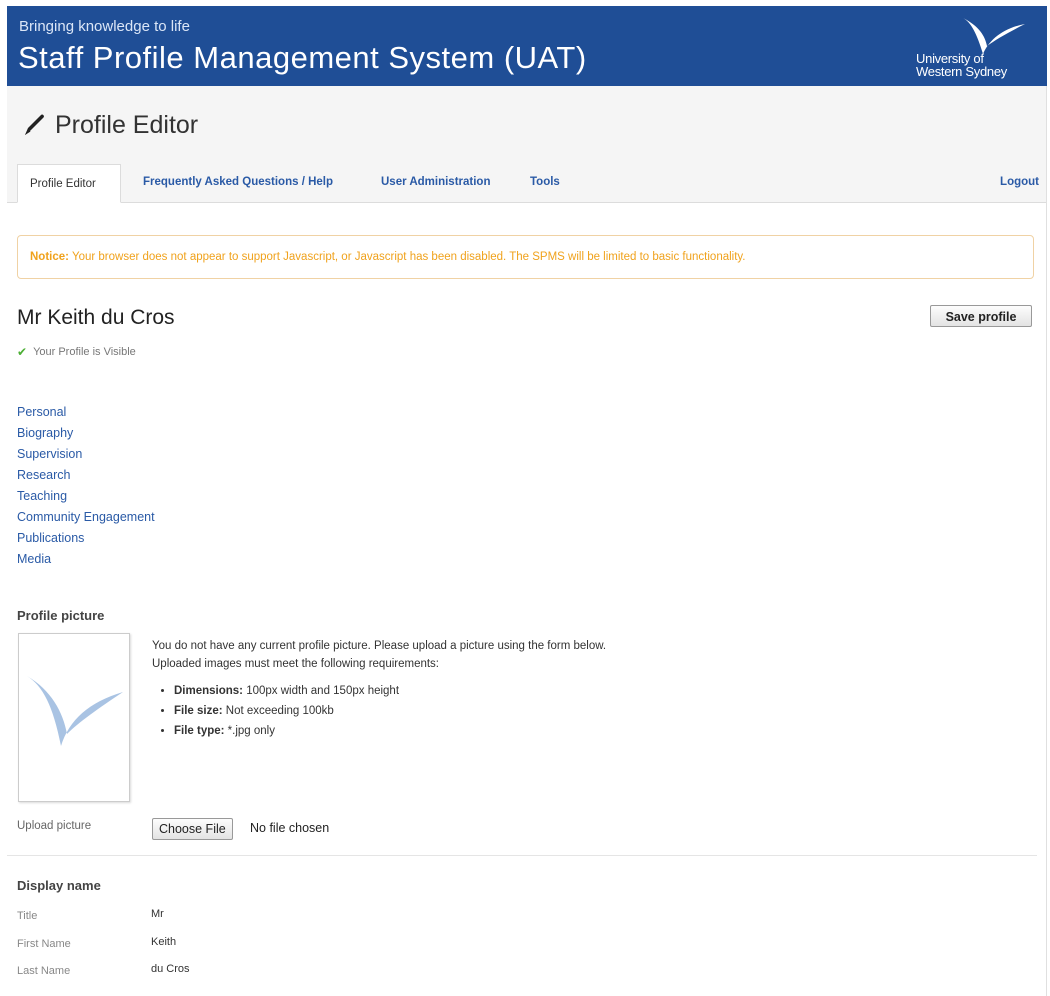 This screenshot has width=1050, height=996. Describe the element at coordinates (170, 969) in the screenshot. I see `last-name-value: du Cros` at that location.